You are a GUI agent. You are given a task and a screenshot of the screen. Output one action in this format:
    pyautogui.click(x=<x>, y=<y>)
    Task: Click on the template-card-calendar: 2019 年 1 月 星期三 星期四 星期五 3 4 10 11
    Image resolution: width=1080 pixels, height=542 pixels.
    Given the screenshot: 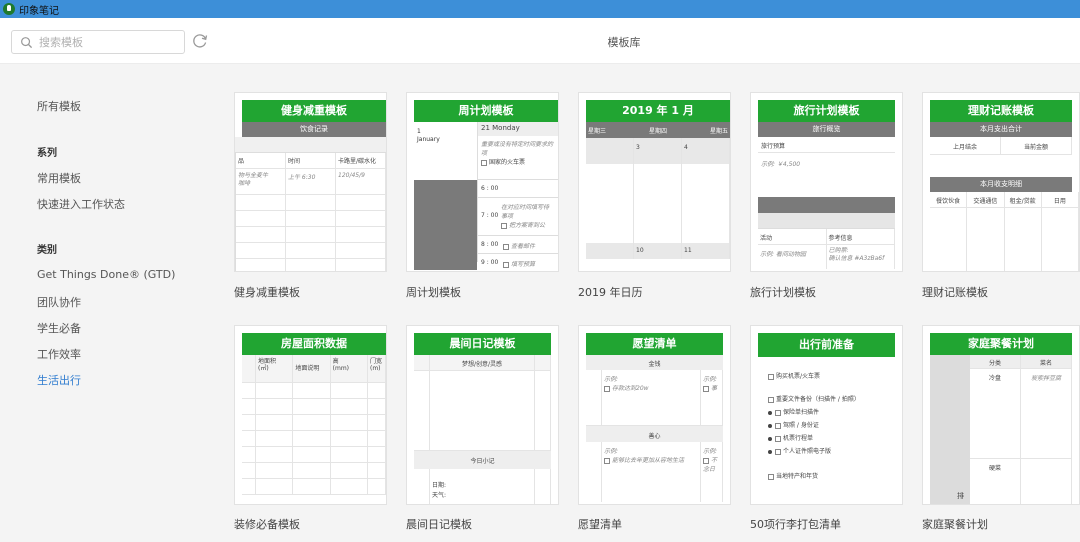 What is the action you would take?
    pyautogui.click(x=654, y=182)
    